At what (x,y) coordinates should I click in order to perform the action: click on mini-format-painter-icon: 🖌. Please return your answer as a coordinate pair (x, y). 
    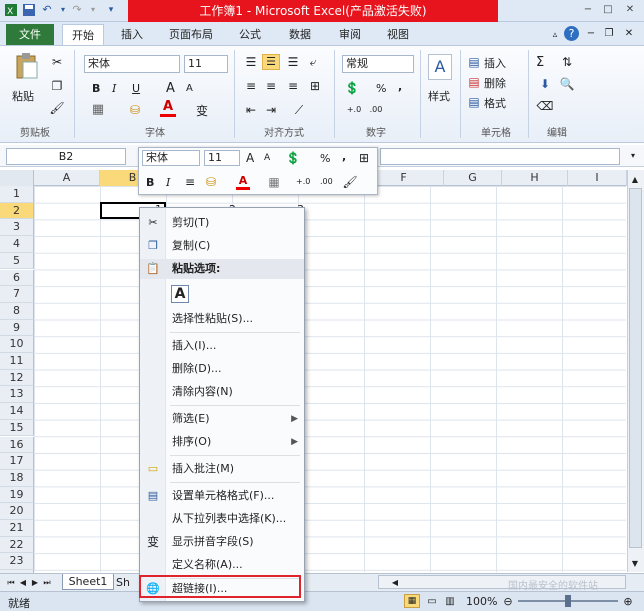
    Looking at the image, I should click on (350, 182).